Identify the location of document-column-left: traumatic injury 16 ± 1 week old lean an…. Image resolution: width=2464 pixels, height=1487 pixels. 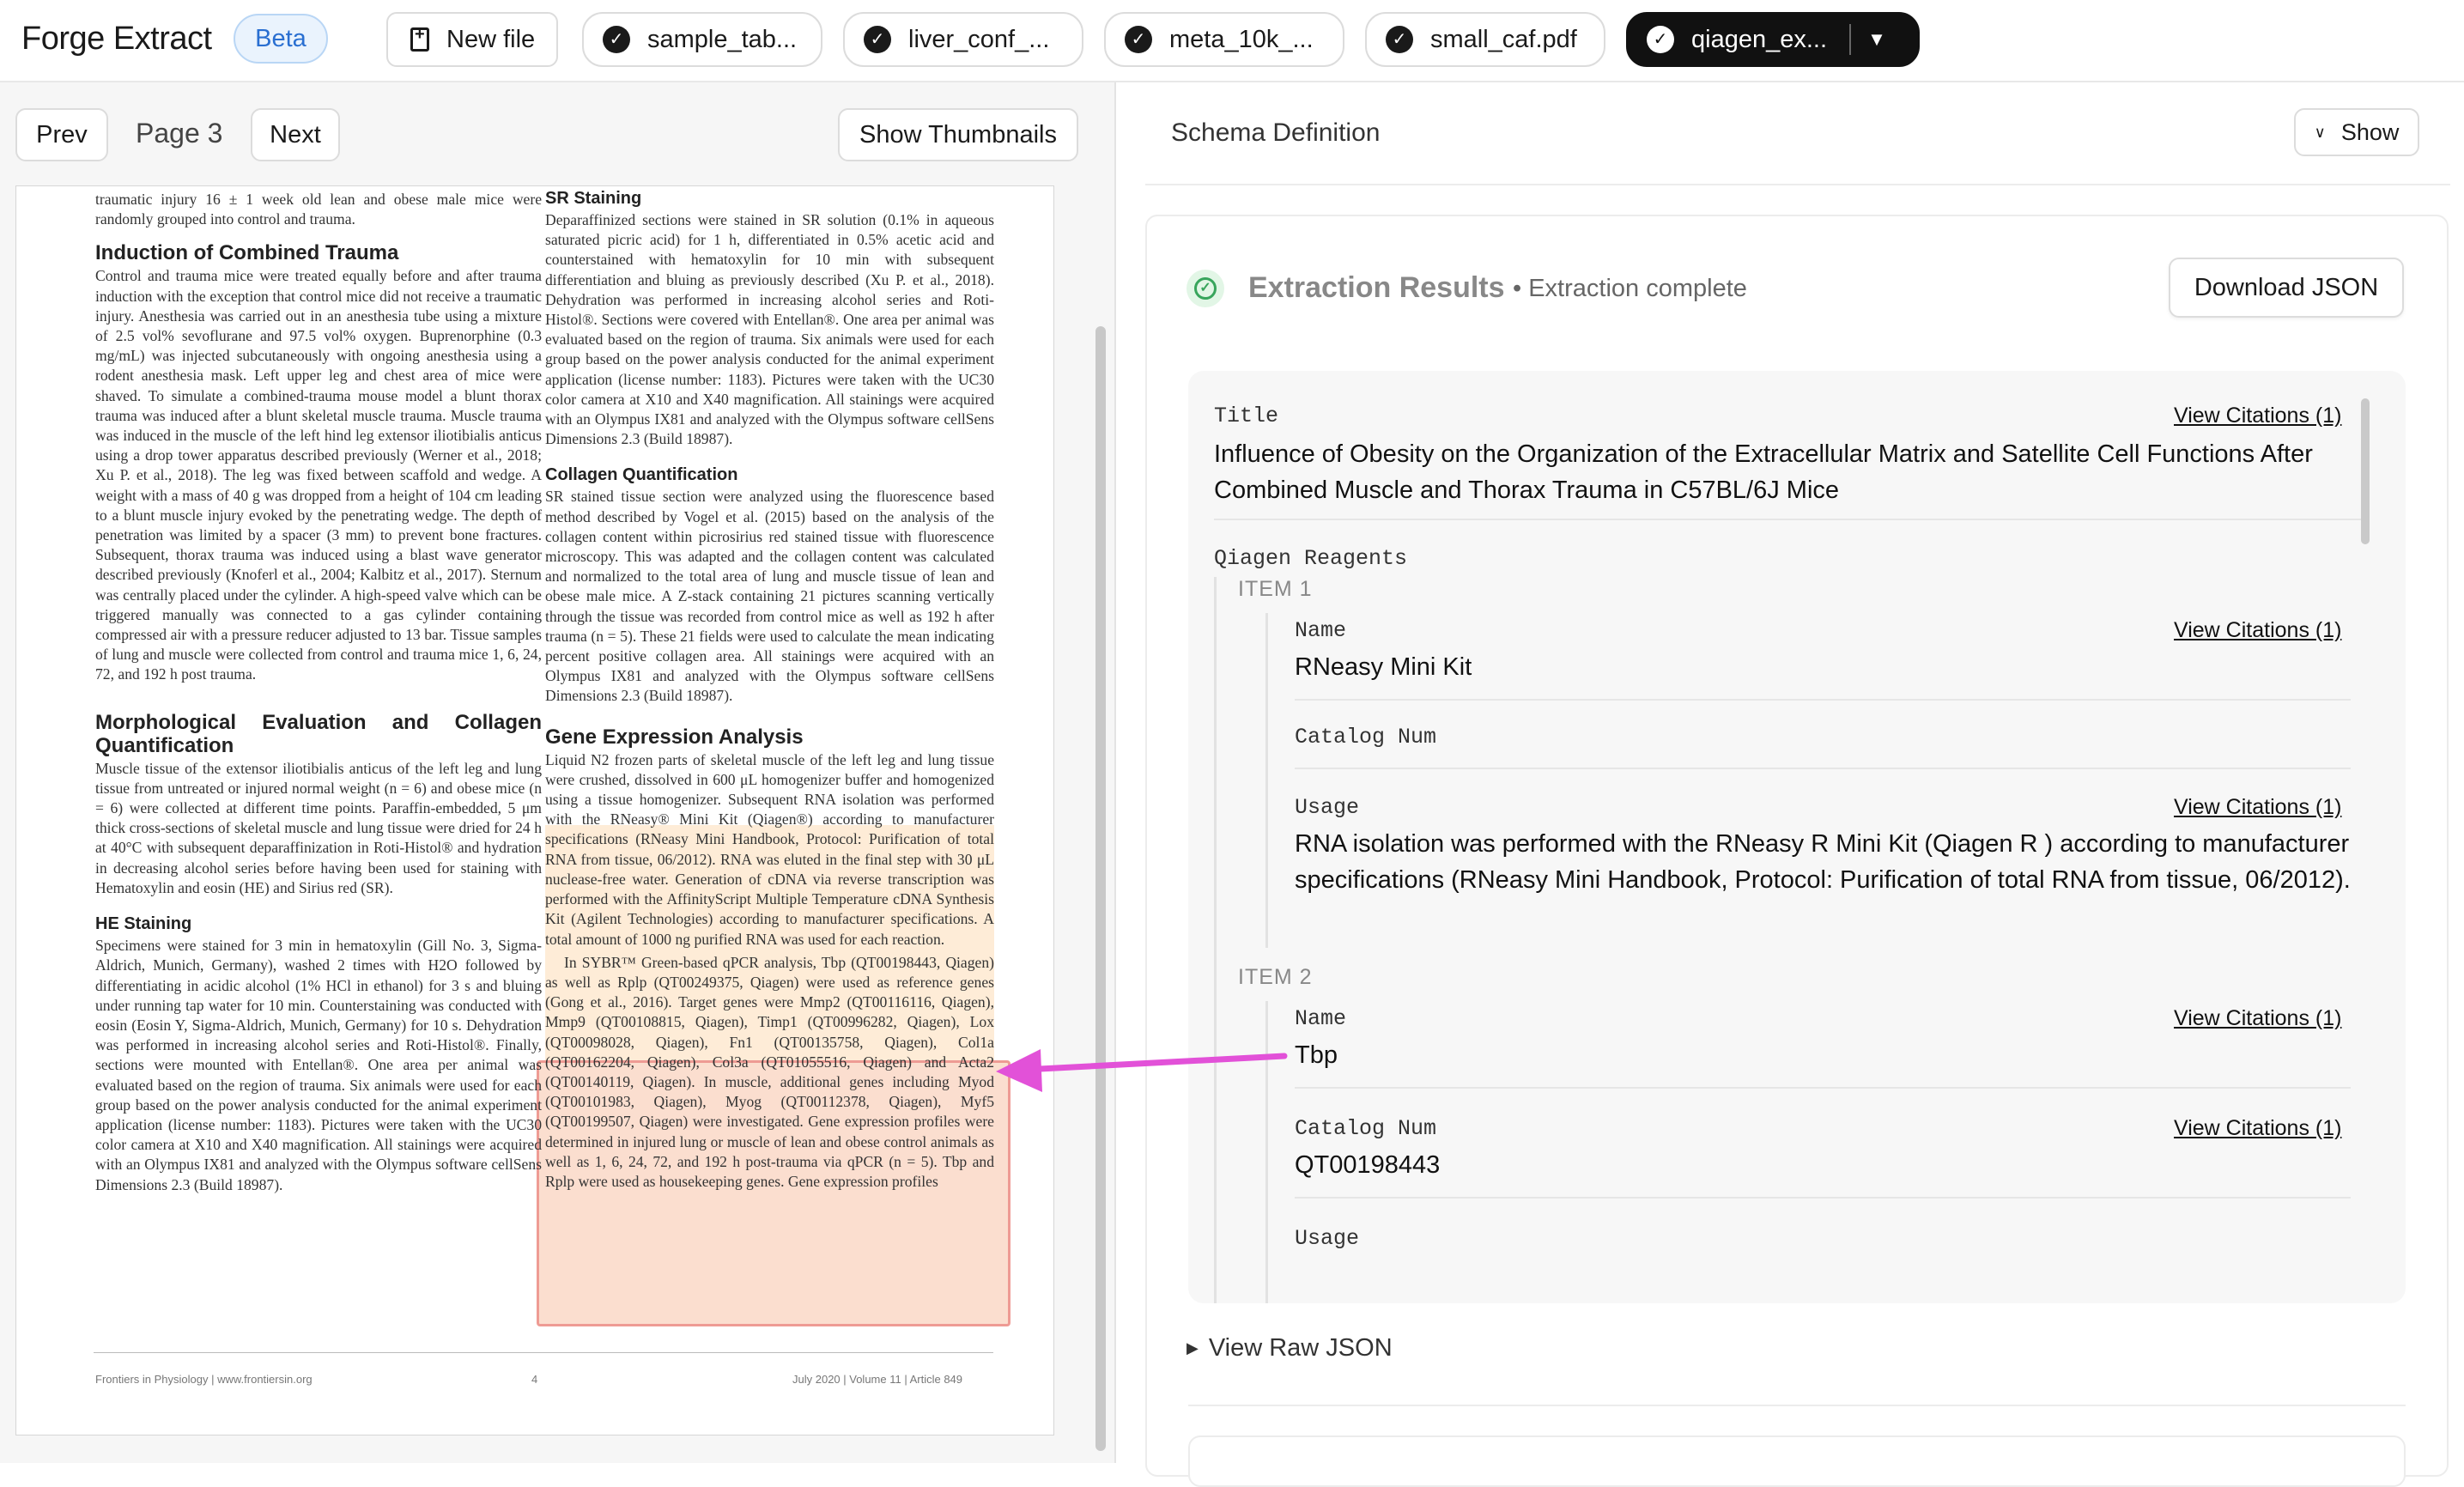
(318, 693).